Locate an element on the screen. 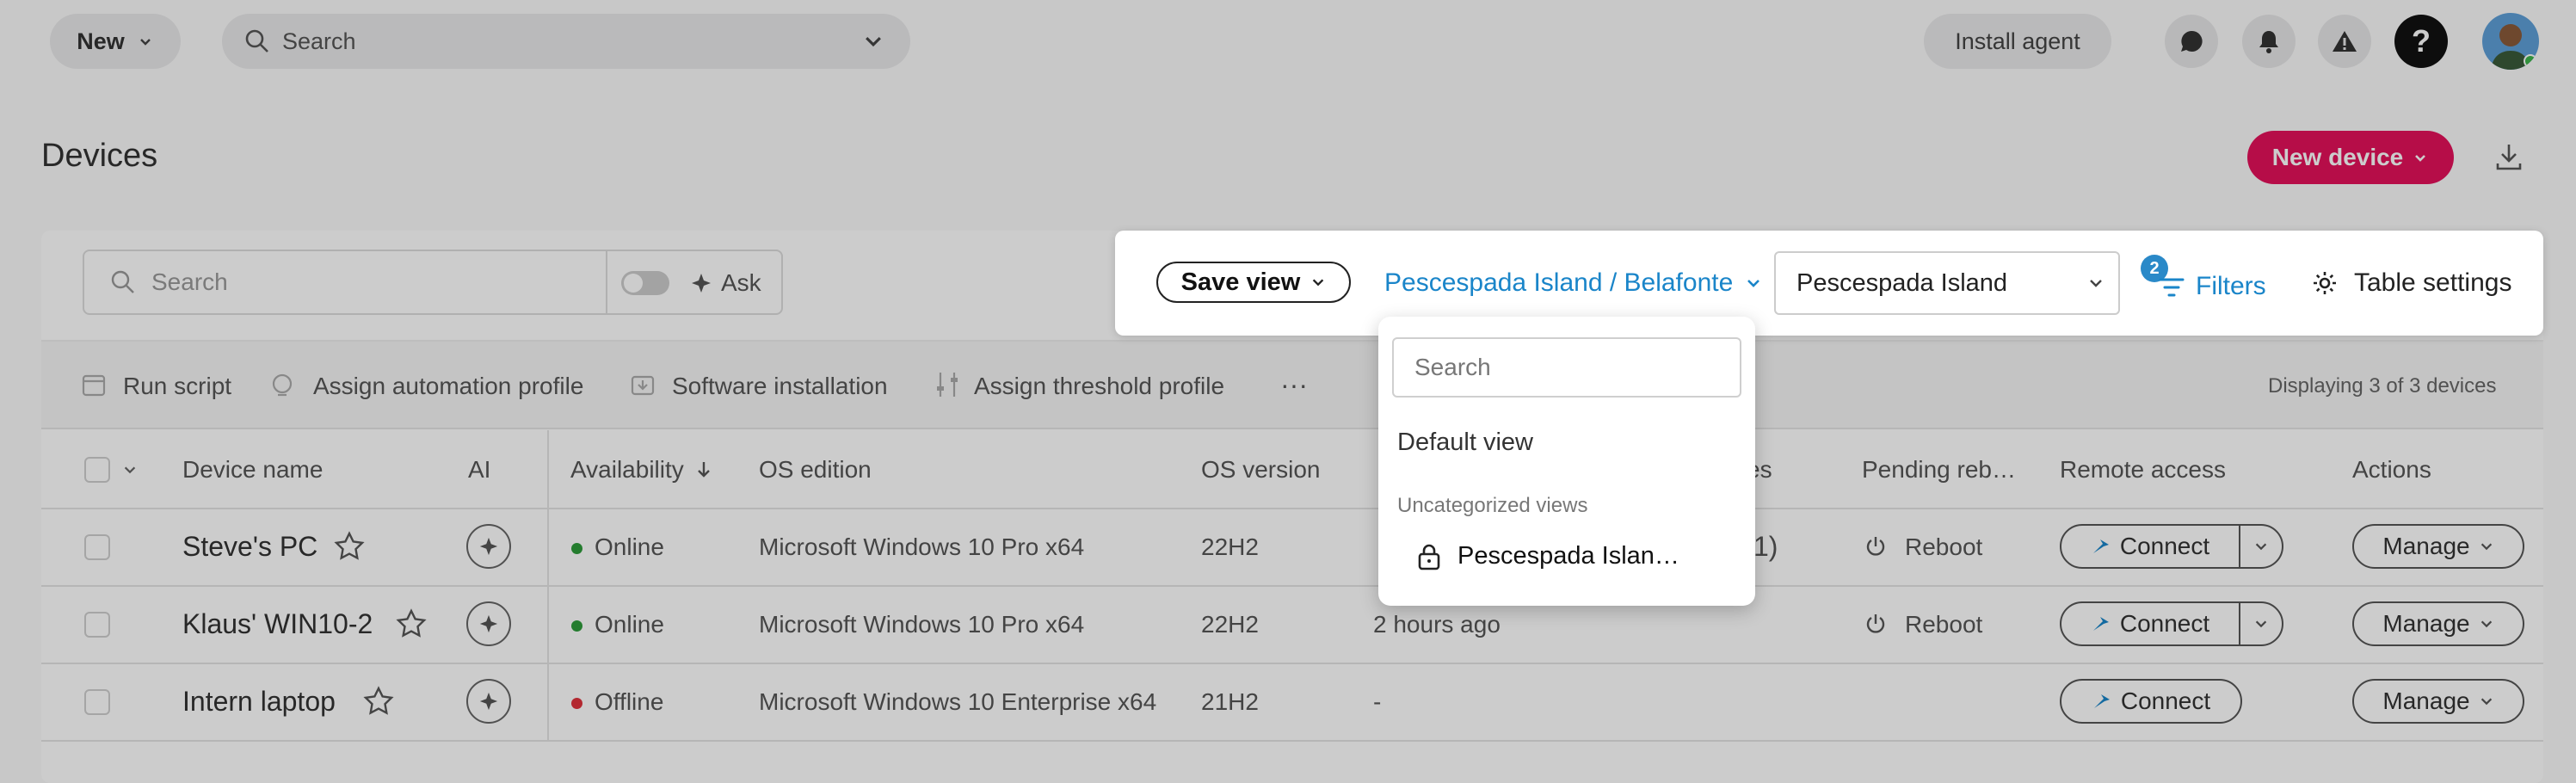  view-selector: Pescespada Island / Belafonte is located at coordinates (1573, 283).